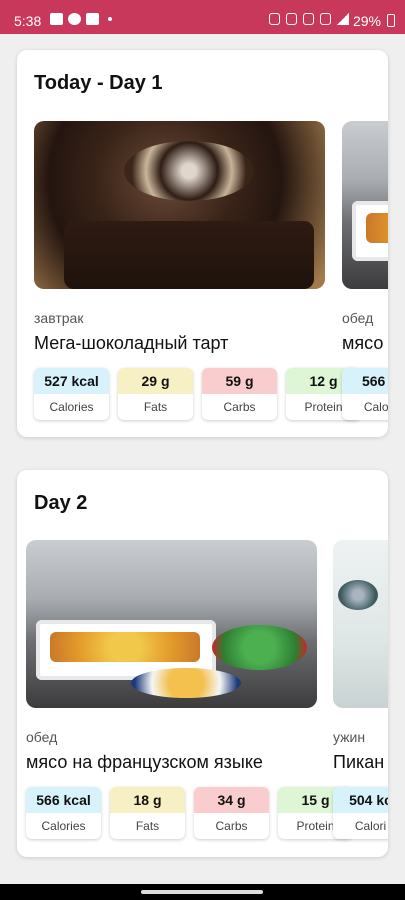 The height and width of the screenshot is (900, 405). What do you see at coordinates (391, 20) in the screenshot?
I see `battery-icon` at bounding box center [391, 20].